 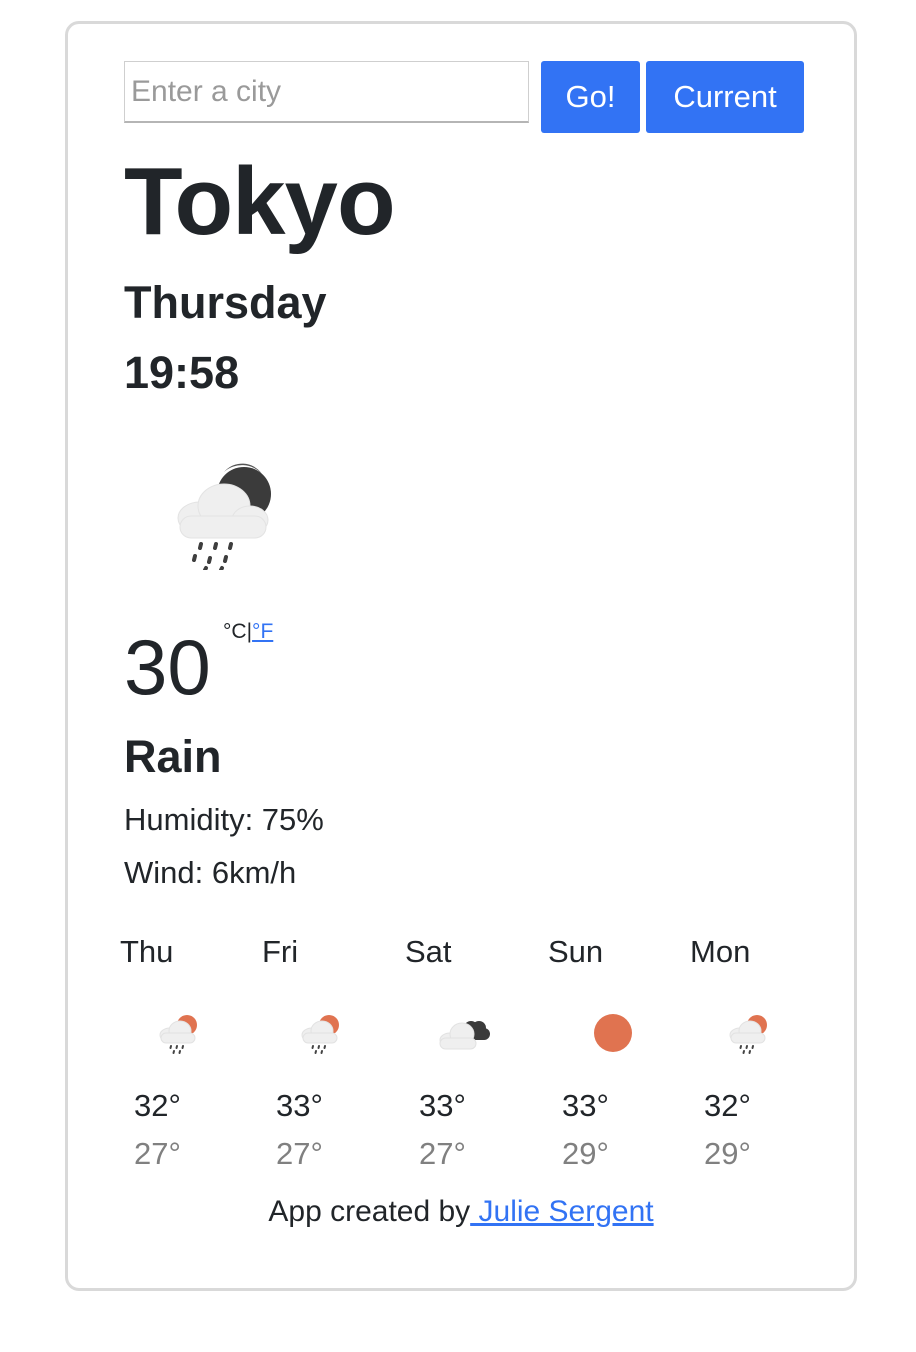 I want to click on forecast-day: Sun 33° 29°, so click(x=619, y=1057).